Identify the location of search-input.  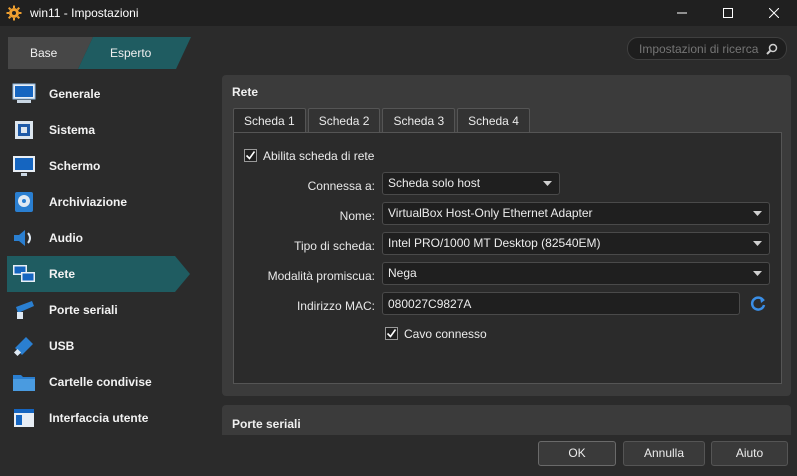
(700, 48).